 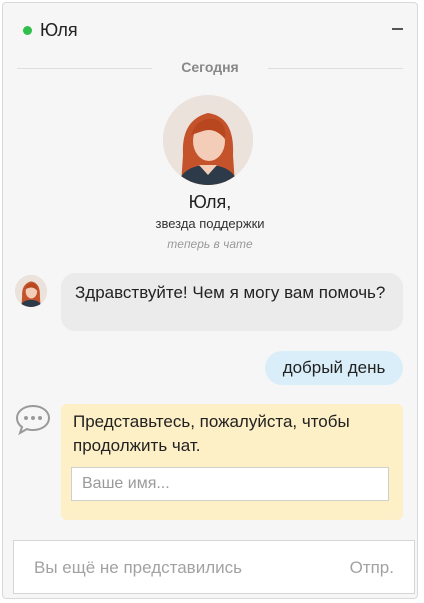 What do you see at coordinates (210, 28) in the screenshot?
I see `chat-header: Юля` at bounding box center [210, 28].